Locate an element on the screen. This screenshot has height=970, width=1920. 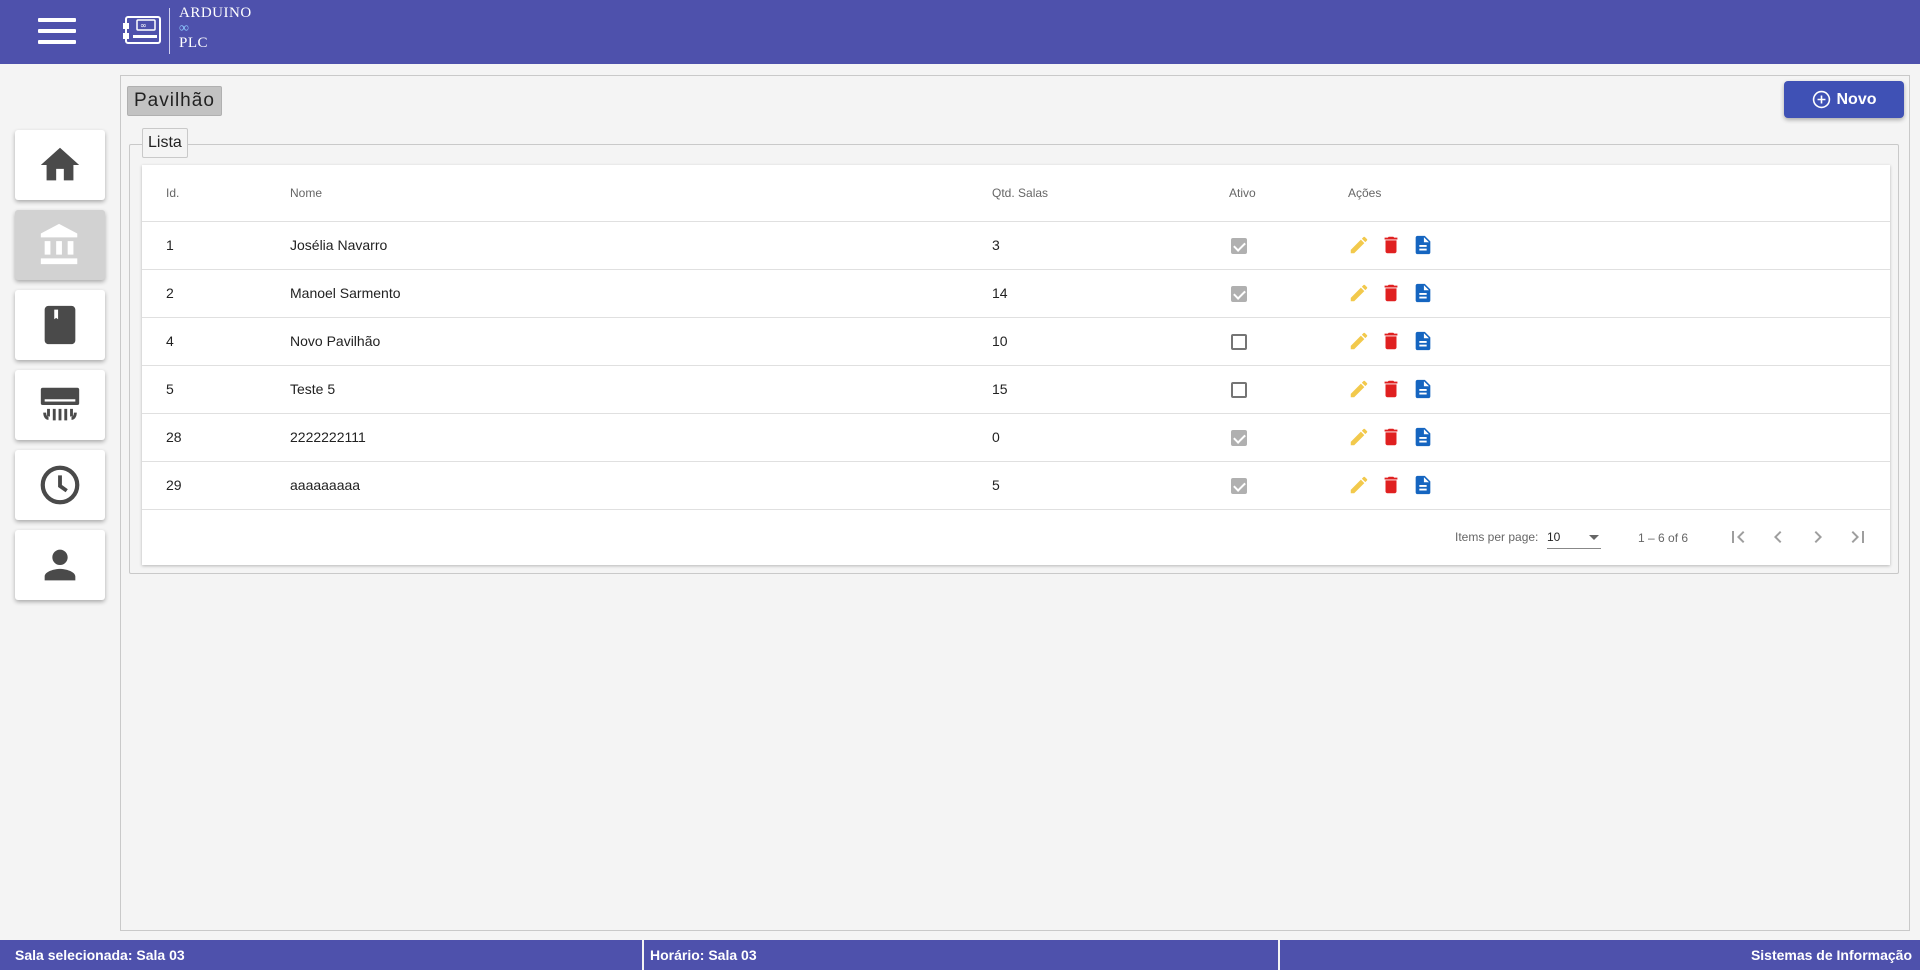
last-page-icon is located at coordinates (1857, 537).